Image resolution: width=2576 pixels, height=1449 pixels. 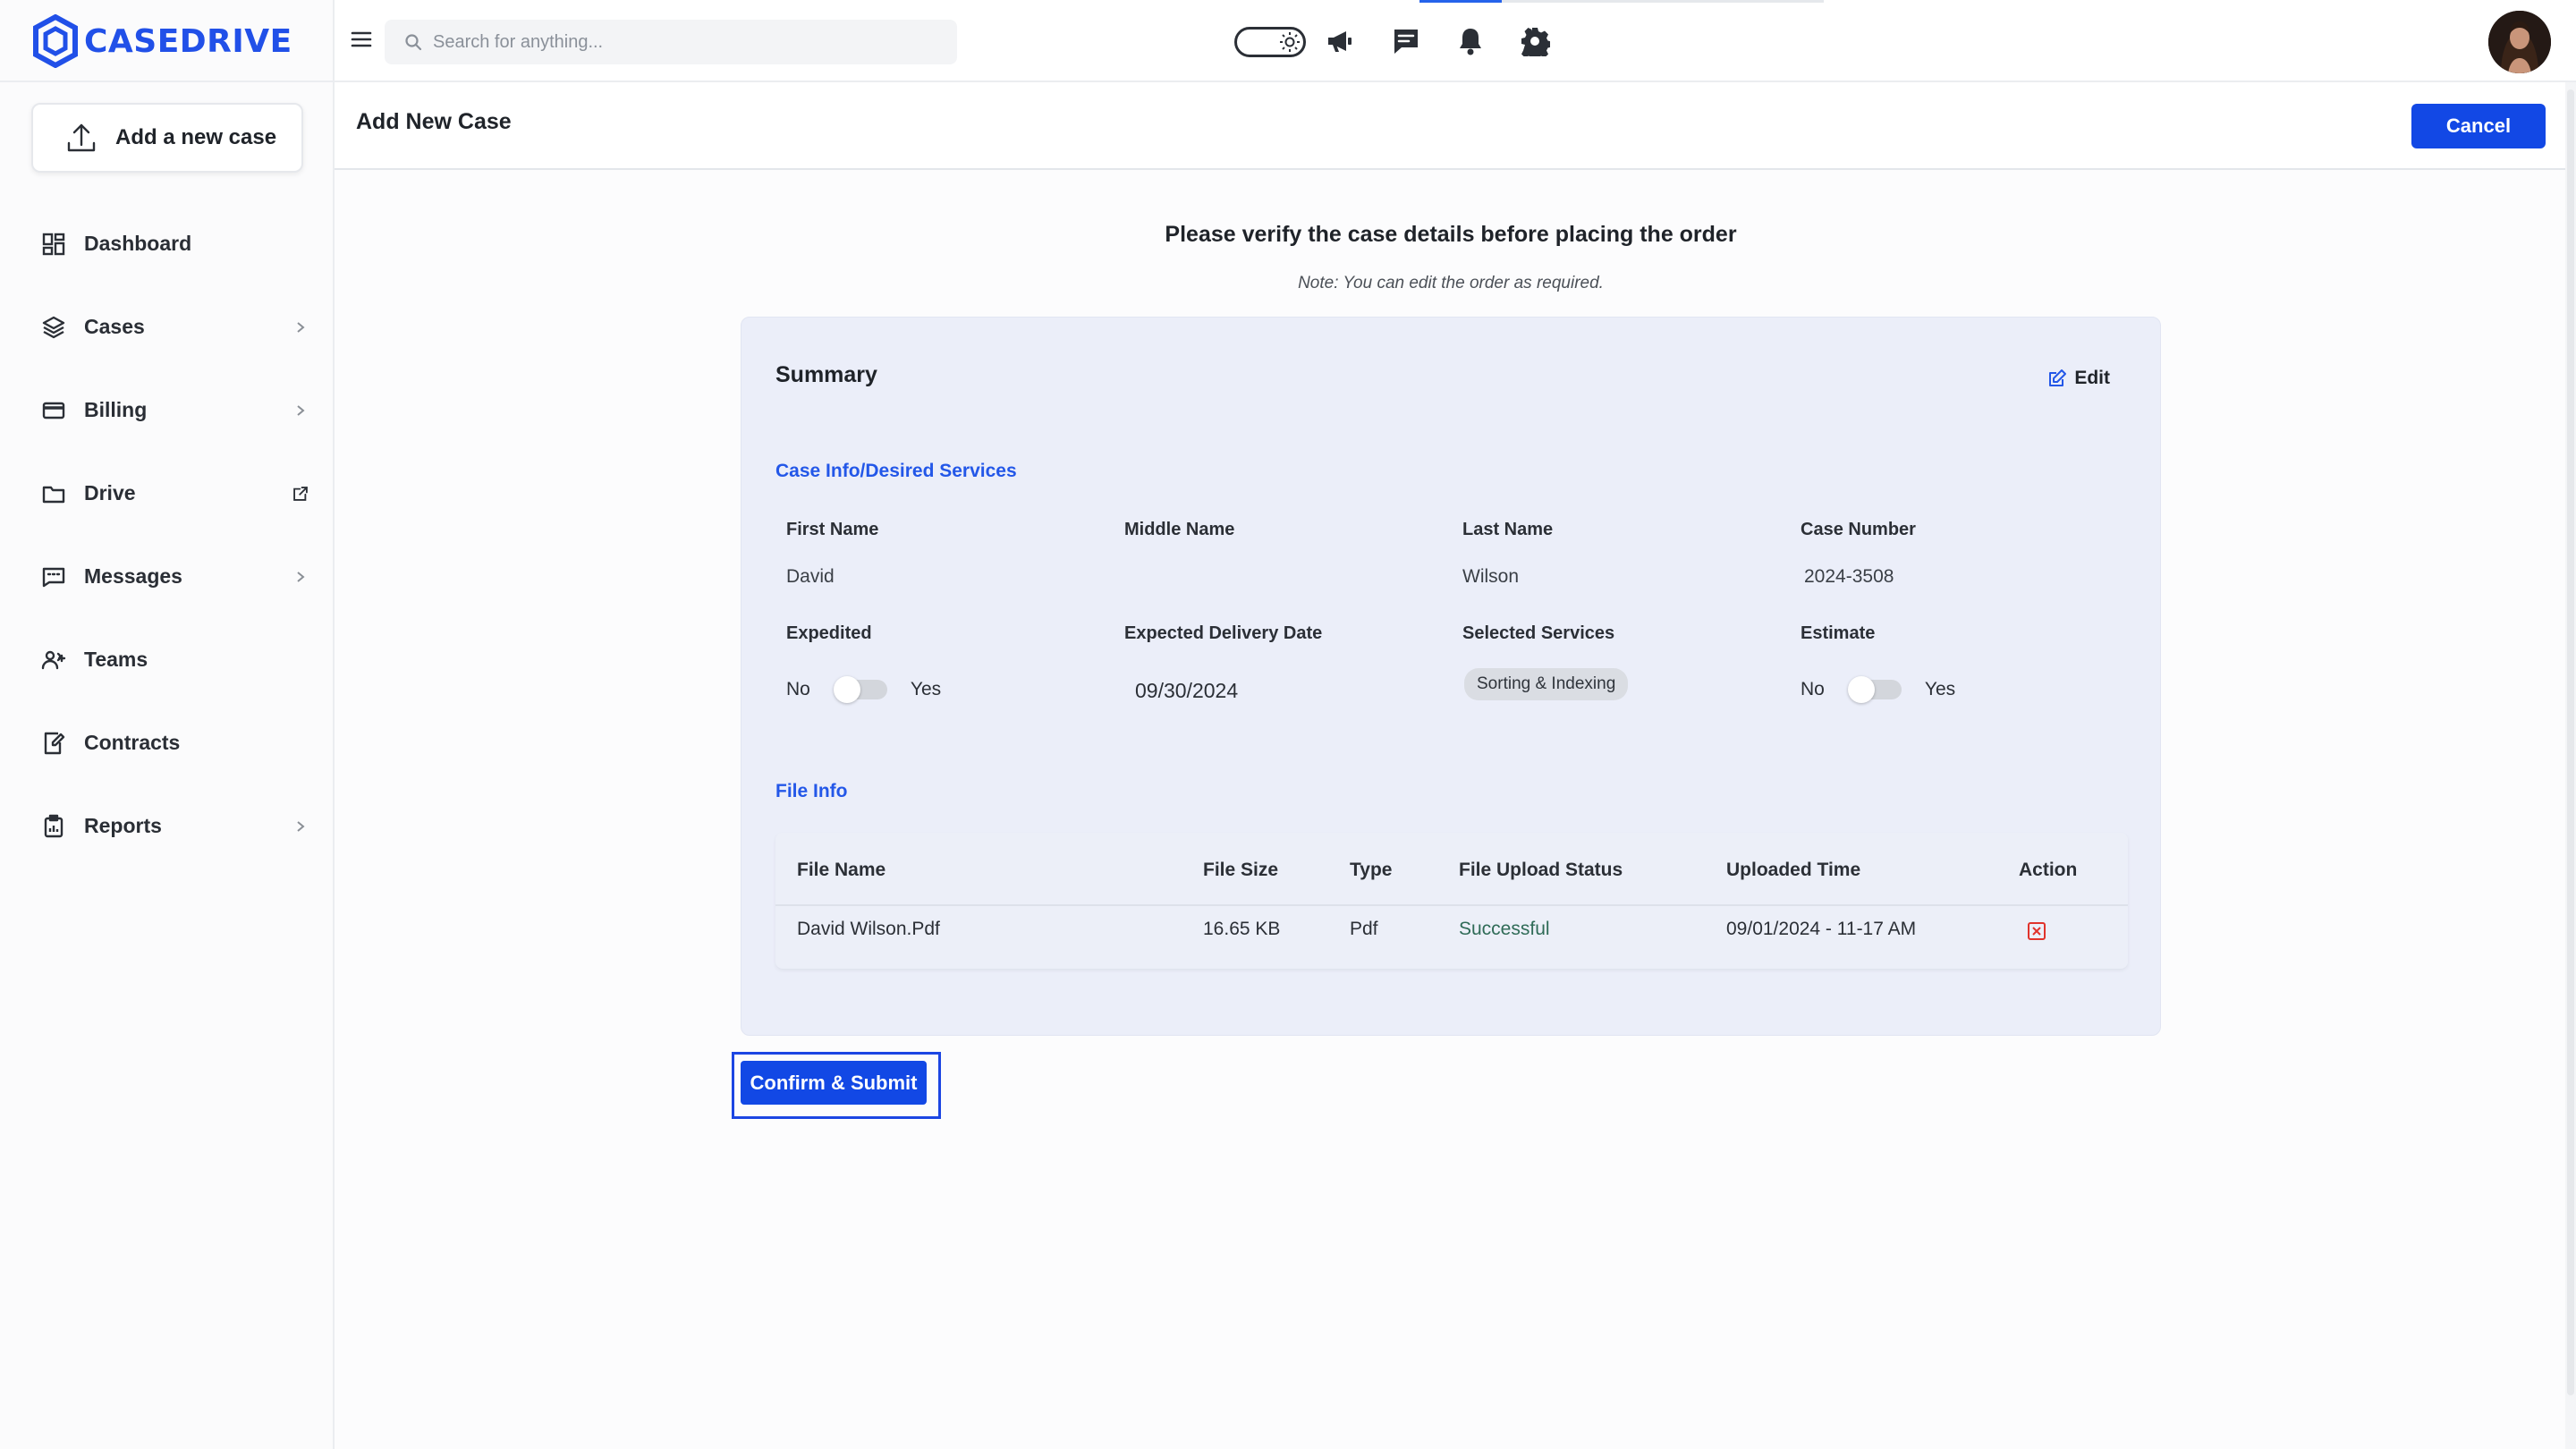 I want to click on message-icon, so click(x=53, y=577).